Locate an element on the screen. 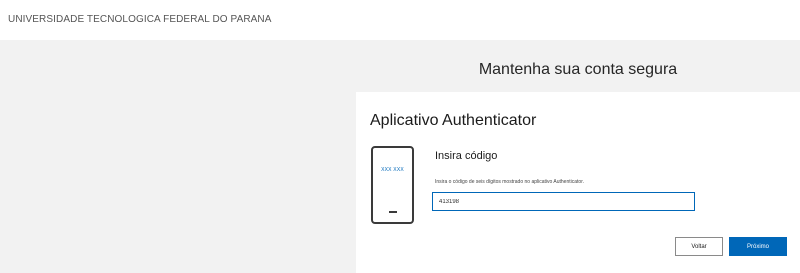  phone-icon: XXX XXX is located at coordinates (392, 185).